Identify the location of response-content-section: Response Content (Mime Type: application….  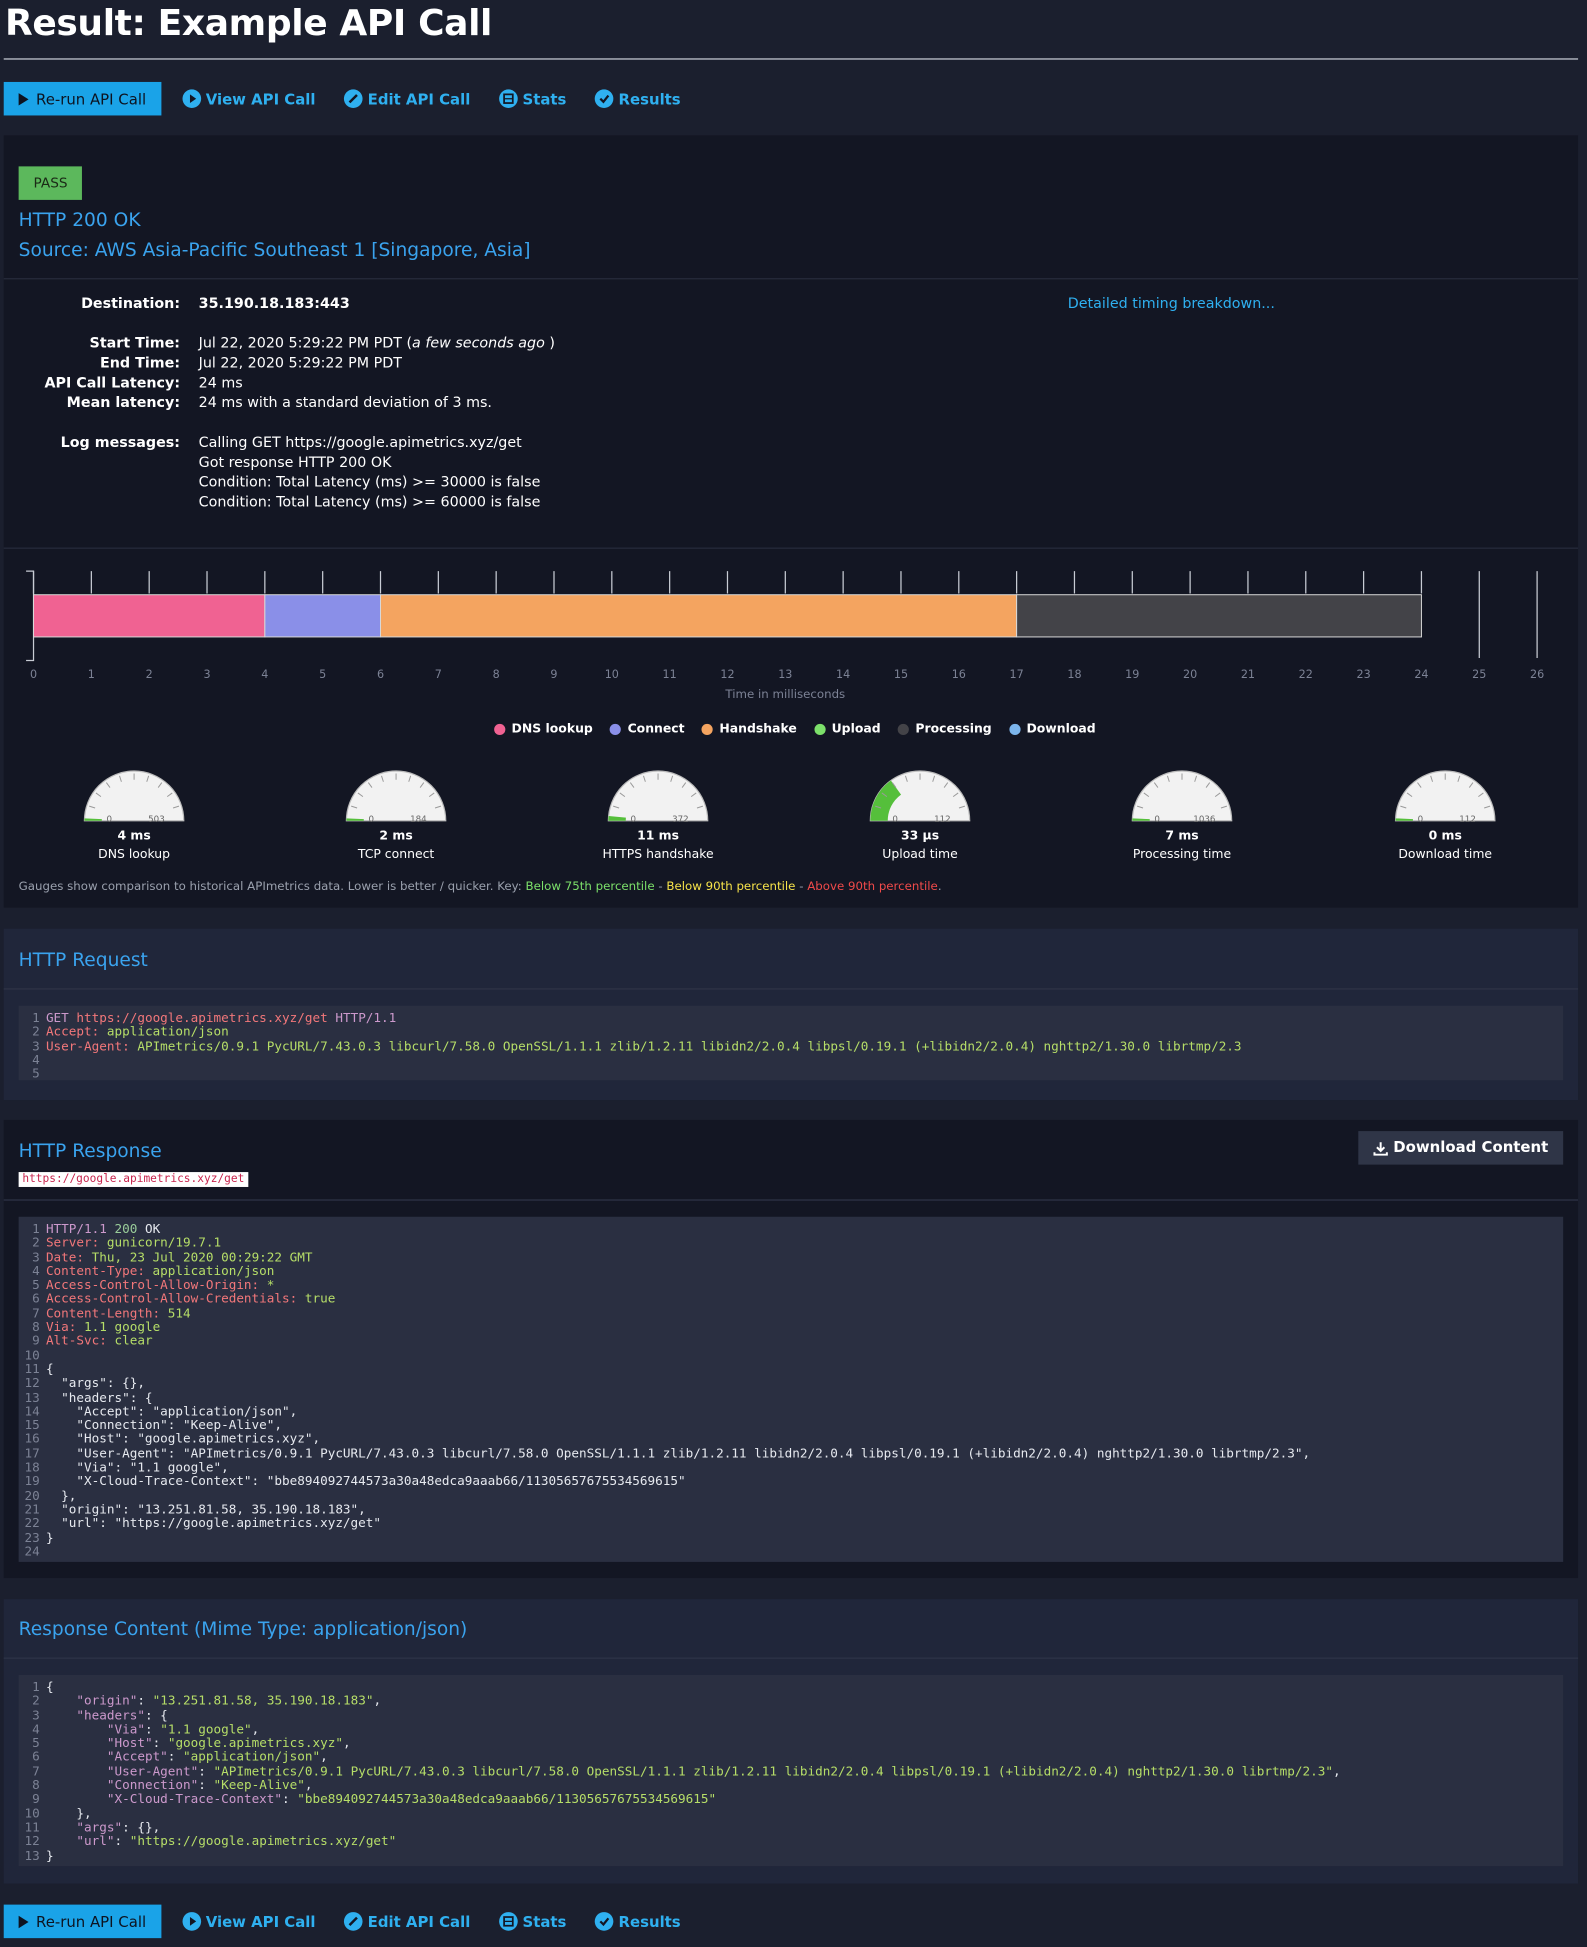
(791, 1741).